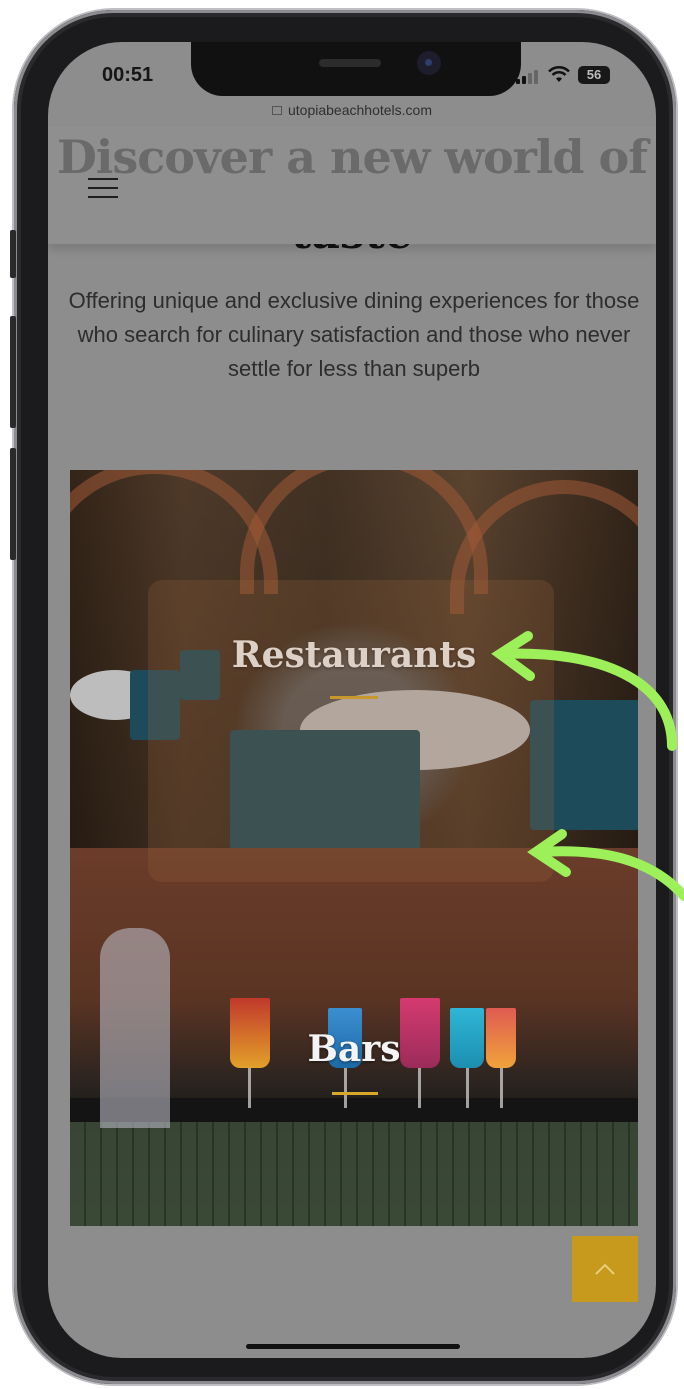 This screenshot has height=1389, width=684. Describe the element at coordinates (354, 1172) in the screenshot. I see `bar-counter-decor` at that location.